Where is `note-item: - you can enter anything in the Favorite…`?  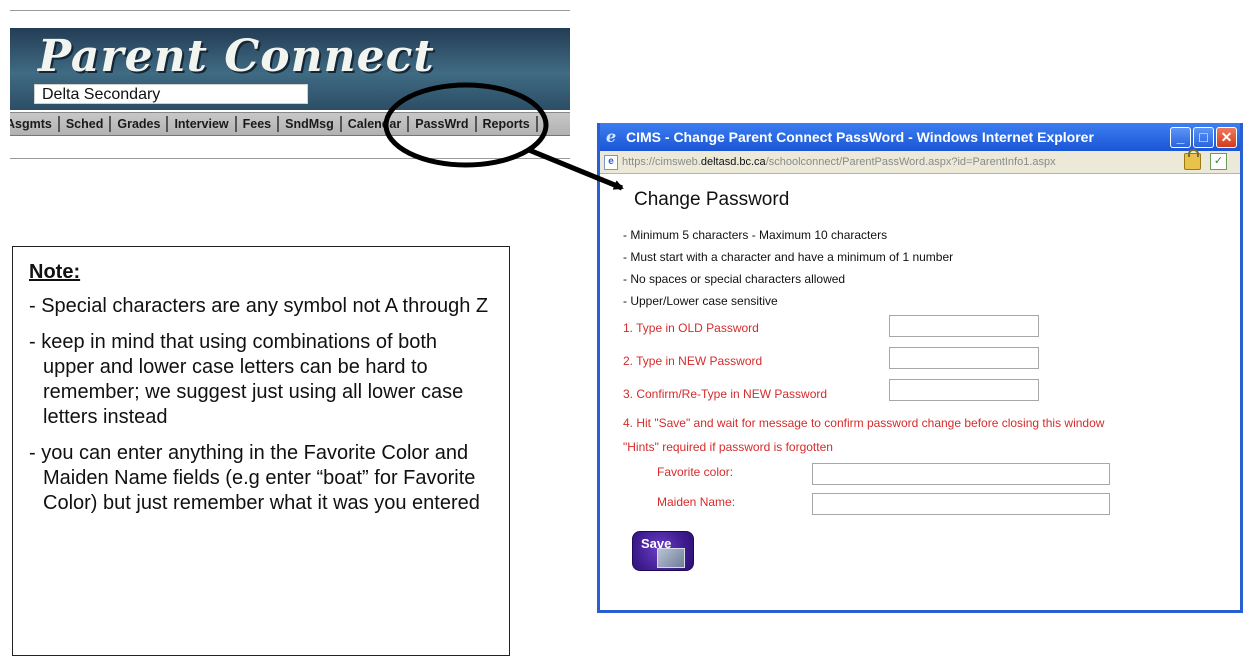 note-item: - you can enter anything in the Favorite… is located at coordinates (254, 478).